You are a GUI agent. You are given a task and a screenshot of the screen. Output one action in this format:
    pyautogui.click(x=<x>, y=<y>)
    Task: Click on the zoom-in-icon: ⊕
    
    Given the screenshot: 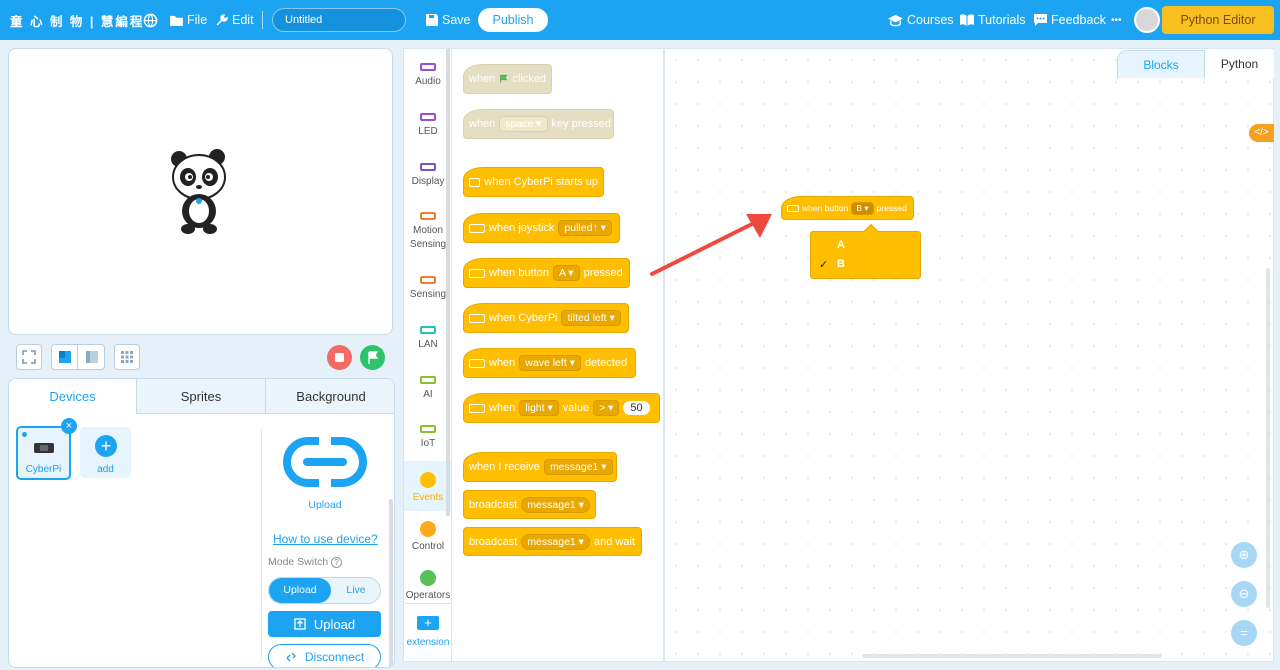 What is the action you would take?
    pyautogui.click(x=1244, y=555)
    